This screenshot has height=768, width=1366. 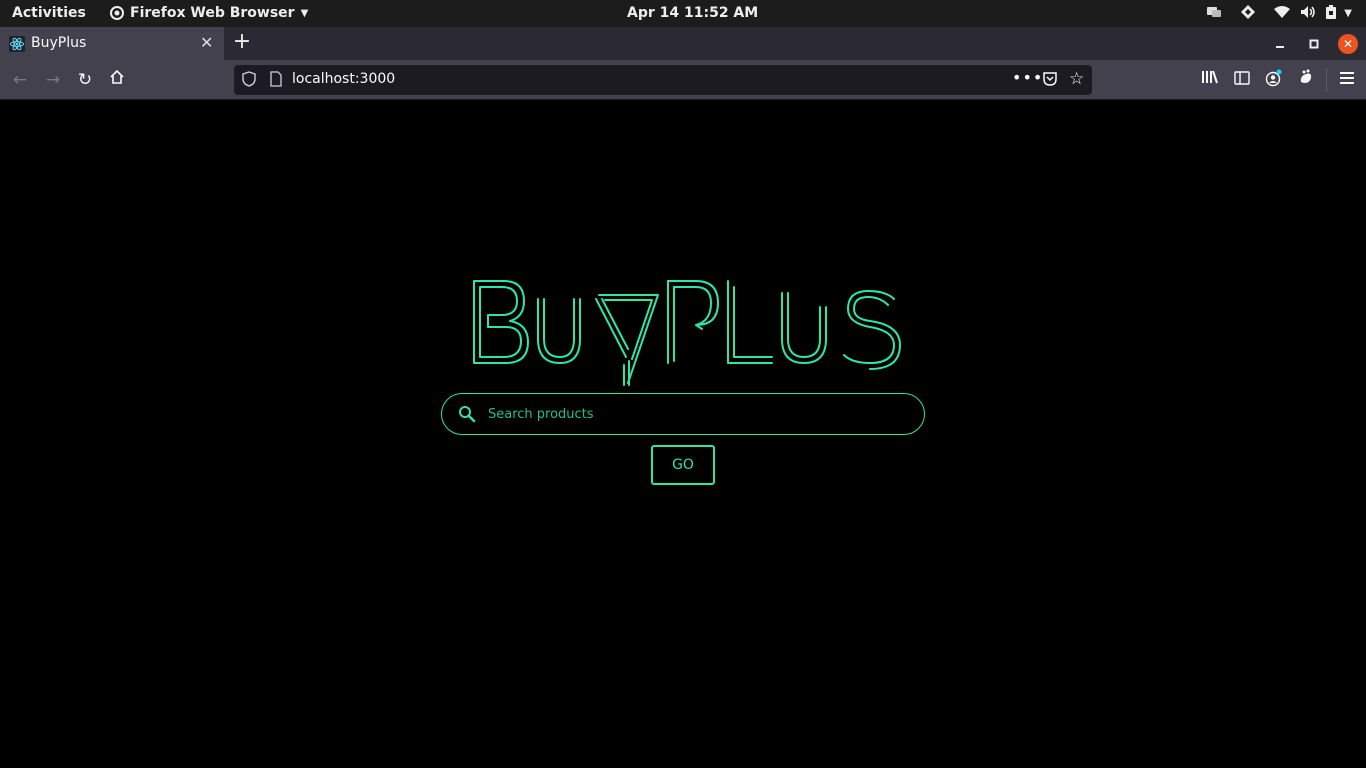 What do you see at coordinates (212, 13) in the screenshot?
I see `app-name: Firefox Web Browser` at bounding box center [212, 13].